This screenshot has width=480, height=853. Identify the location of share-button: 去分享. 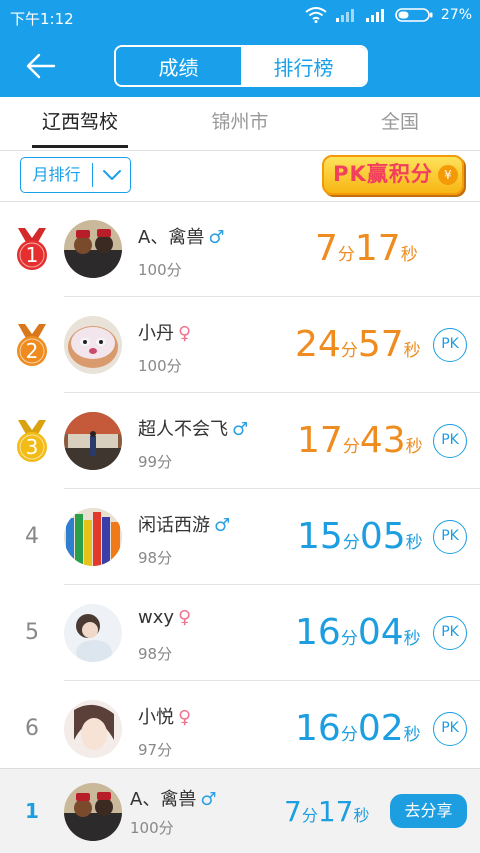
(428, 811).